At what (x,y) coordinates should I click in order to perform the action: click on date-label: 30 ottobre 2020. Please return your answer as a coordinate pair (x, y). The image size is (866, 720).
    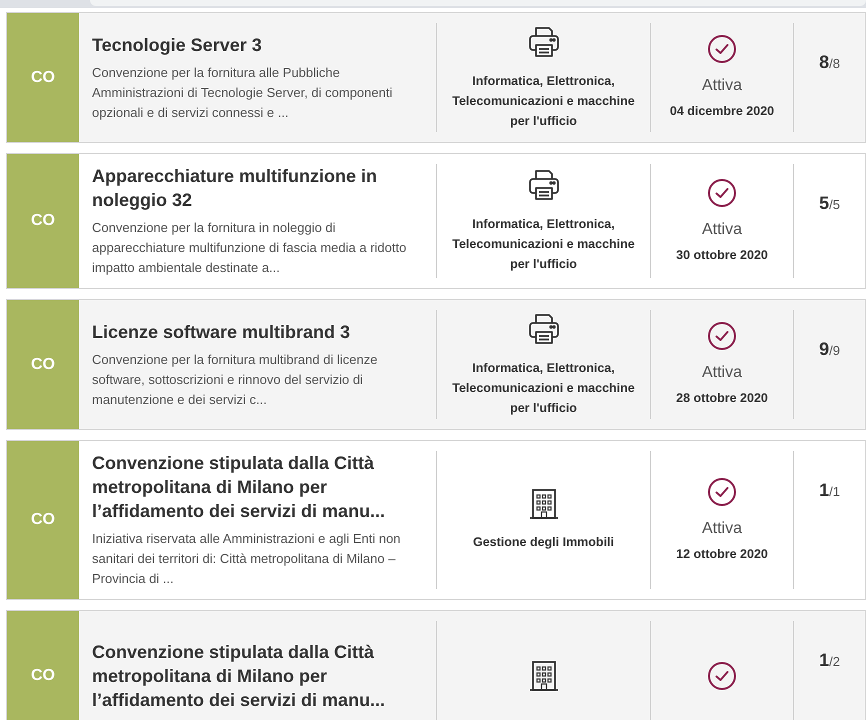
    Looking at the image, I should click on (722, 255).